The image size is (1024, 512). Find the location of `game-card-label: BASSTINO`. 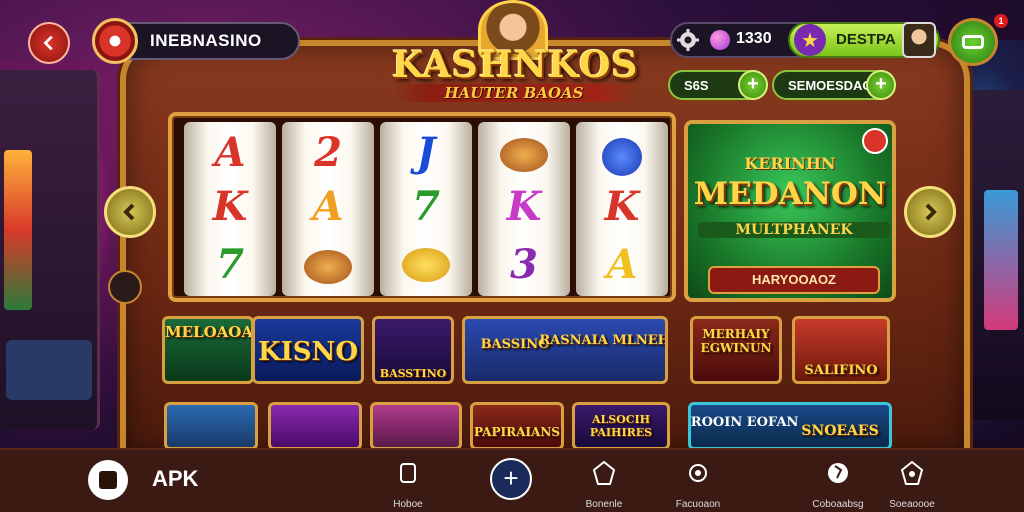

game-card-label: BASSTINO is located at coordinates (413, 373).